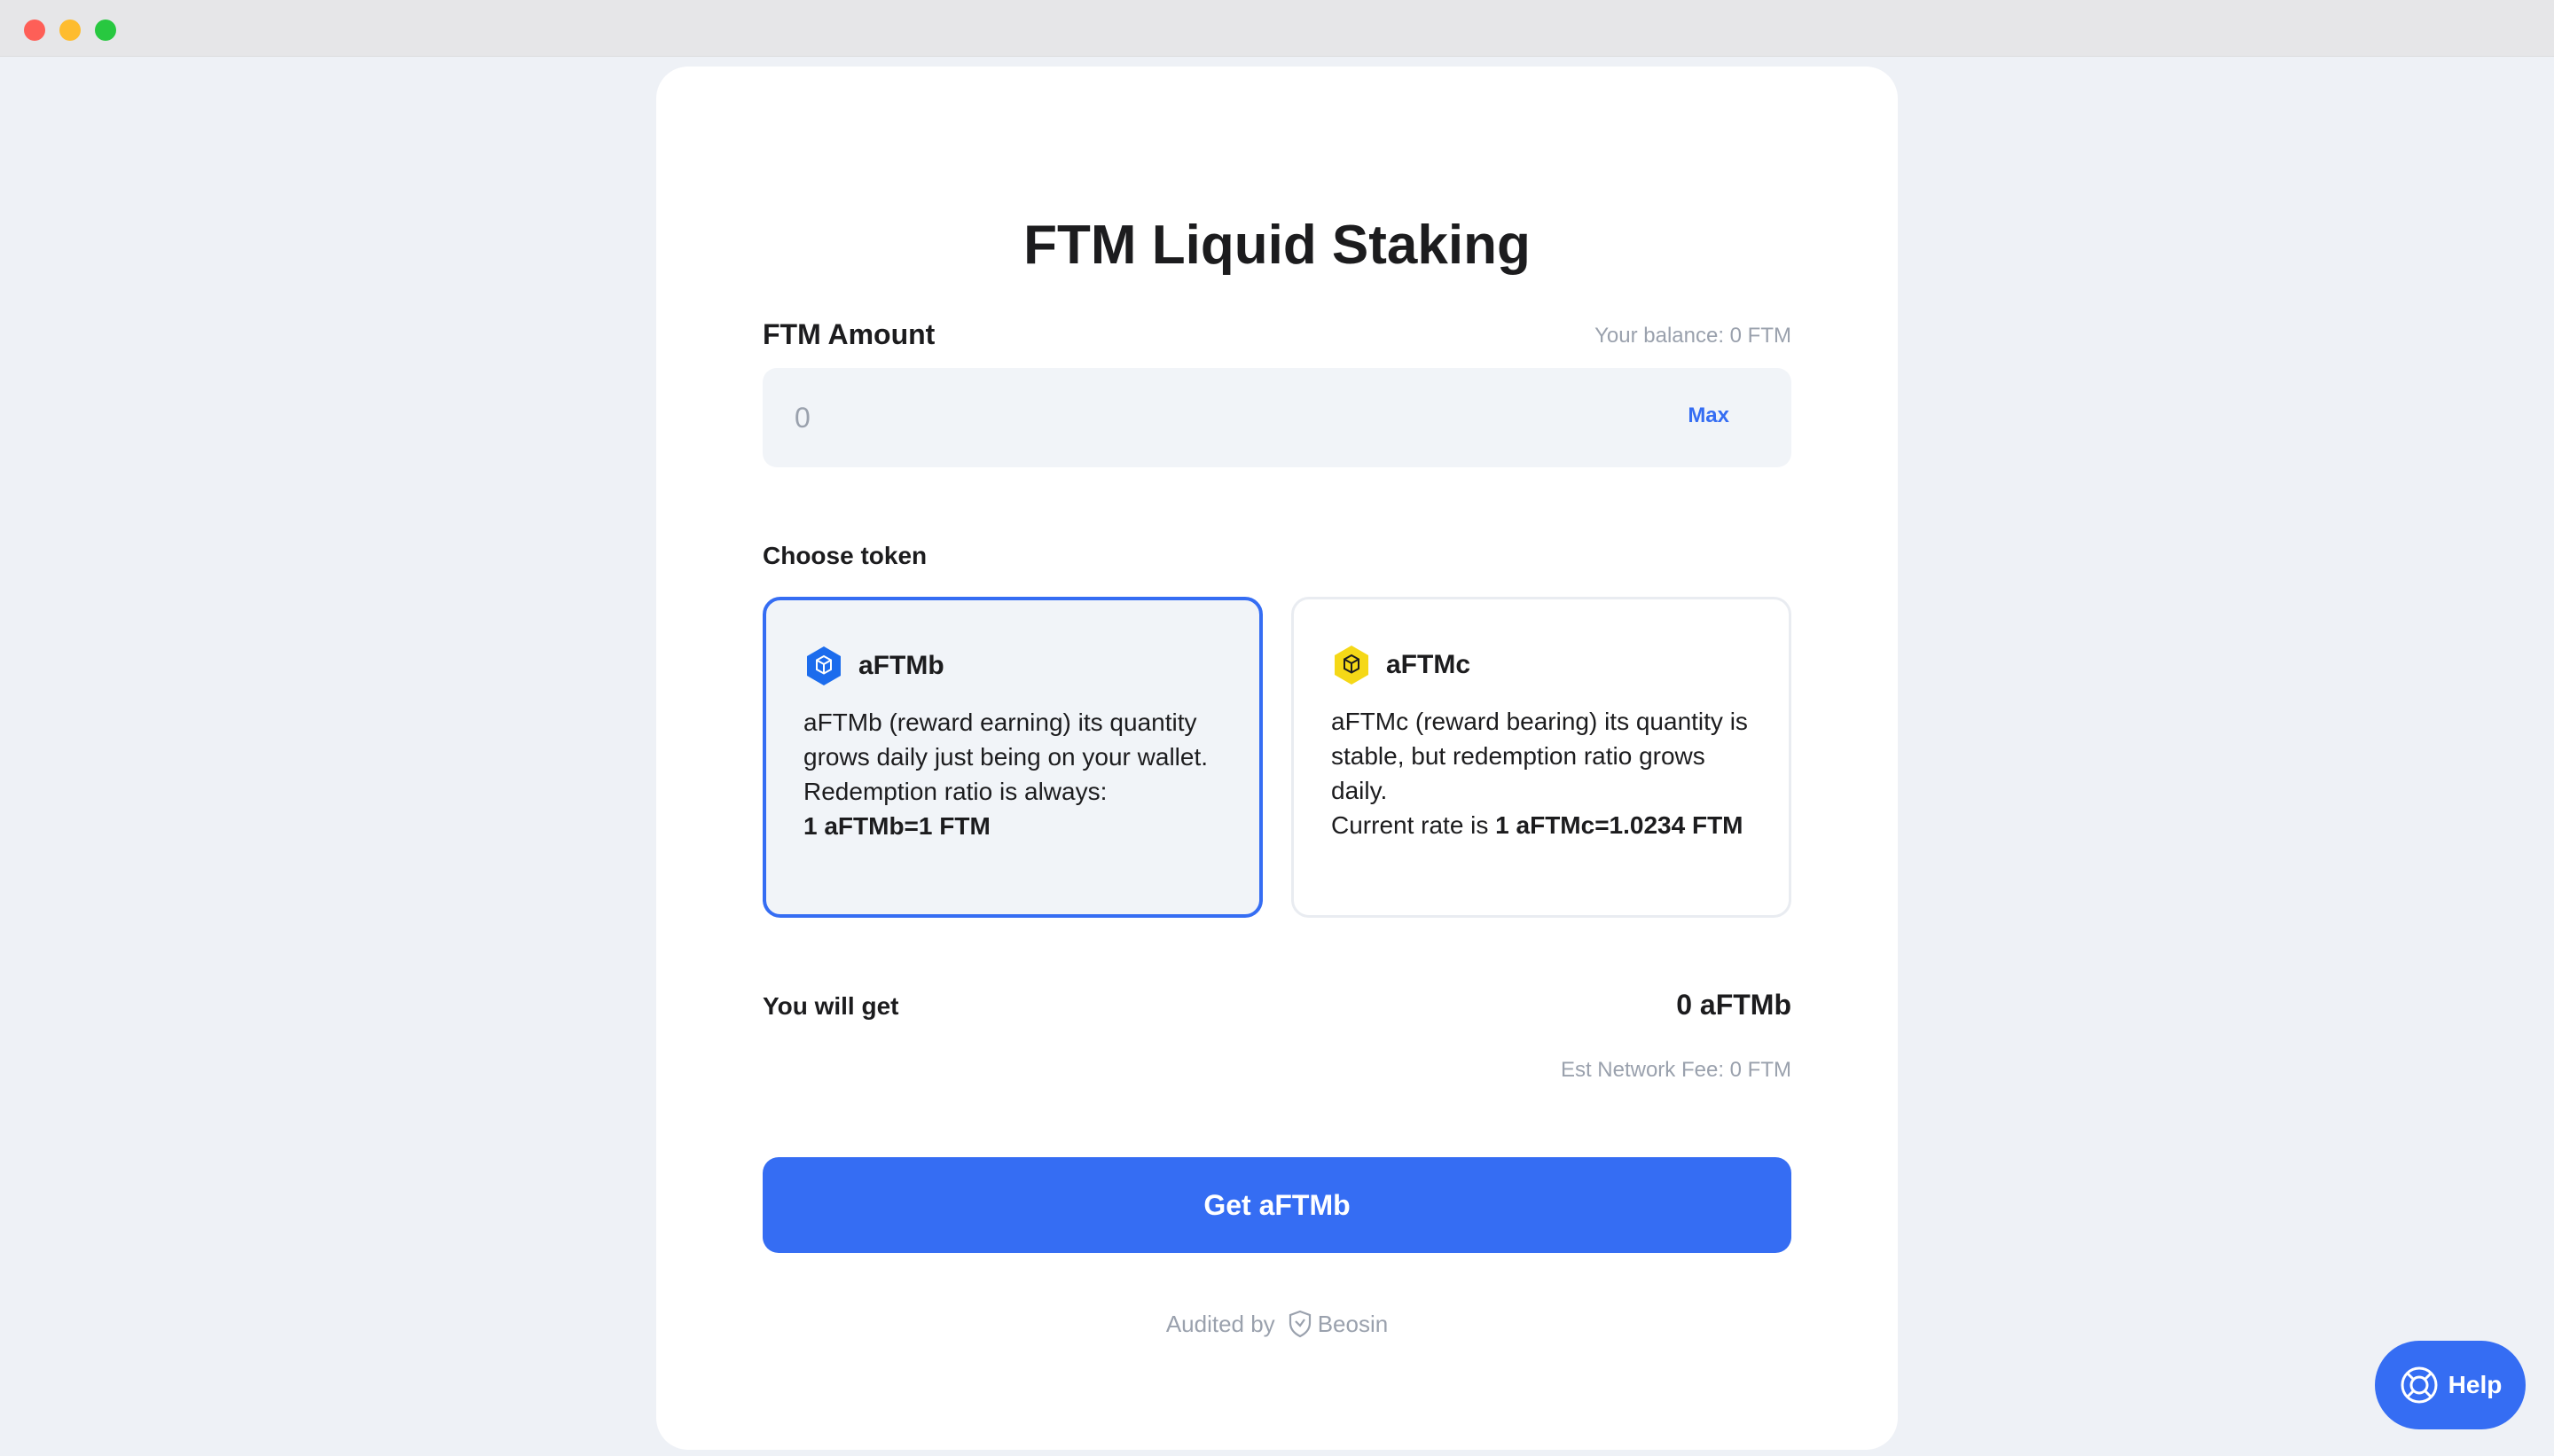  Describe the element at coordinates (1428, 664) in the screenshot. I see `token-name: aFTMc` at that location.